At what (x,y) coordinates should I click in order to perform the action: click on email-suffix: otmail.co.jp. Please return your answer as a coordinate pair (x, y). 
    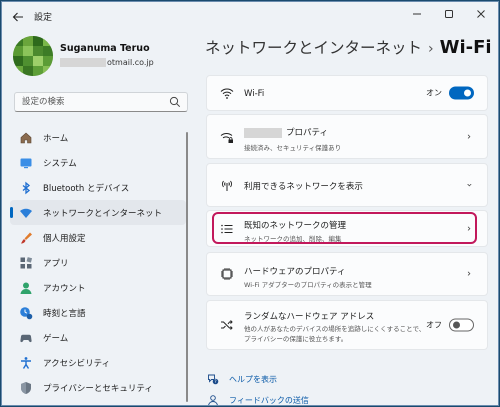
    Looking at the image, I should click on (130, 62).